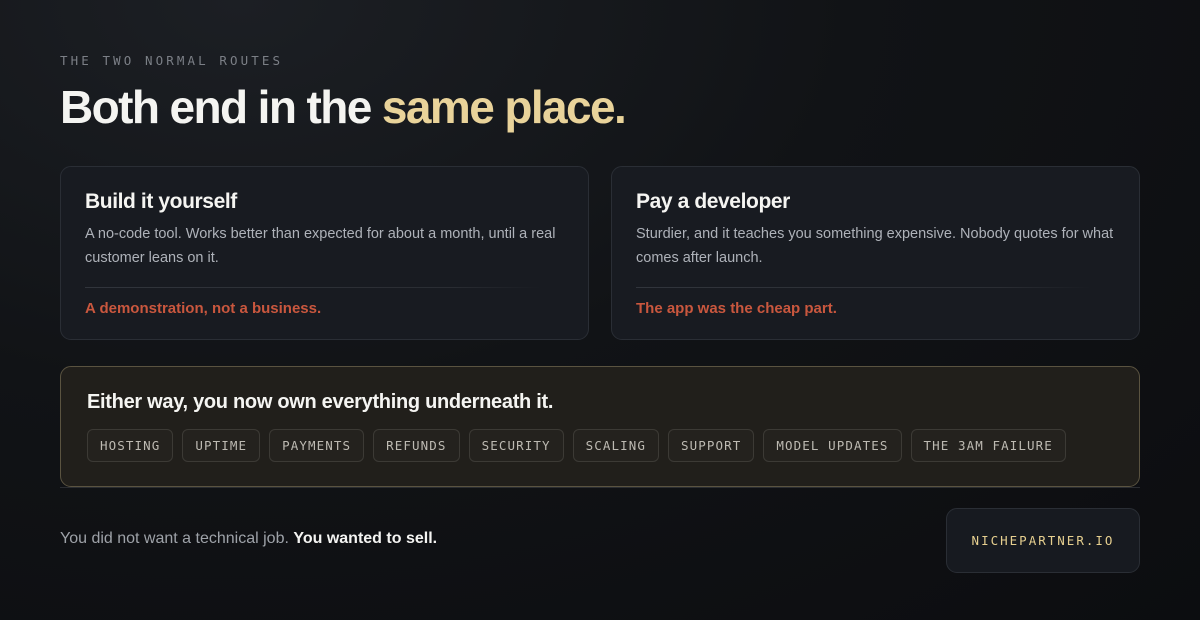 Image resolution: width=1200 pixels, height=620 pixels. I want to click on route-card-verdict: The app was the cheap part., so click(736, 308).